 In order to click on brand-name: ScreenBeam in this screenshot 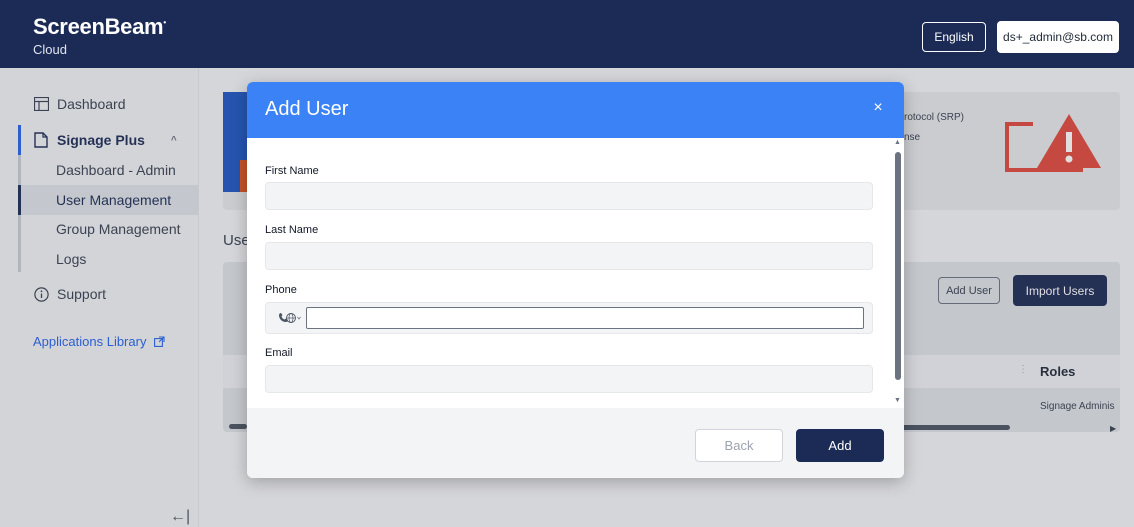, I will do `click(98, 26)`.